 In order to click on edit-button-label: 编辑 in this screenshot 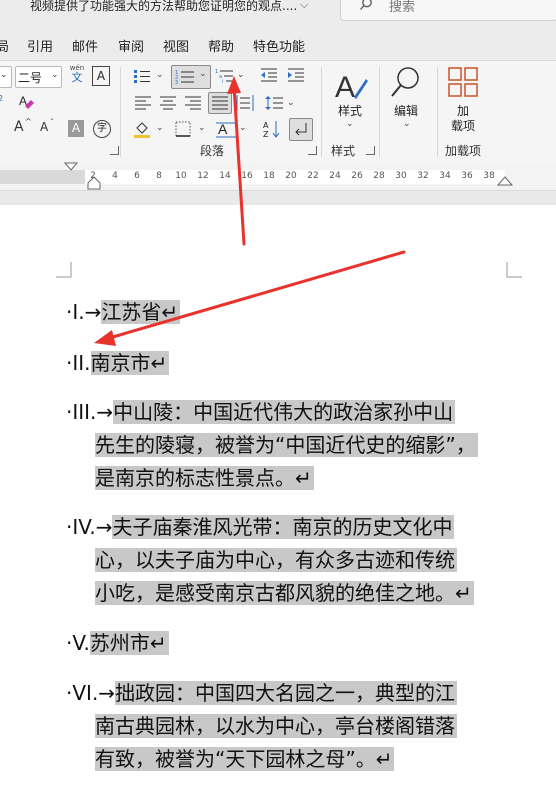, I will do `click(406, 110)`.